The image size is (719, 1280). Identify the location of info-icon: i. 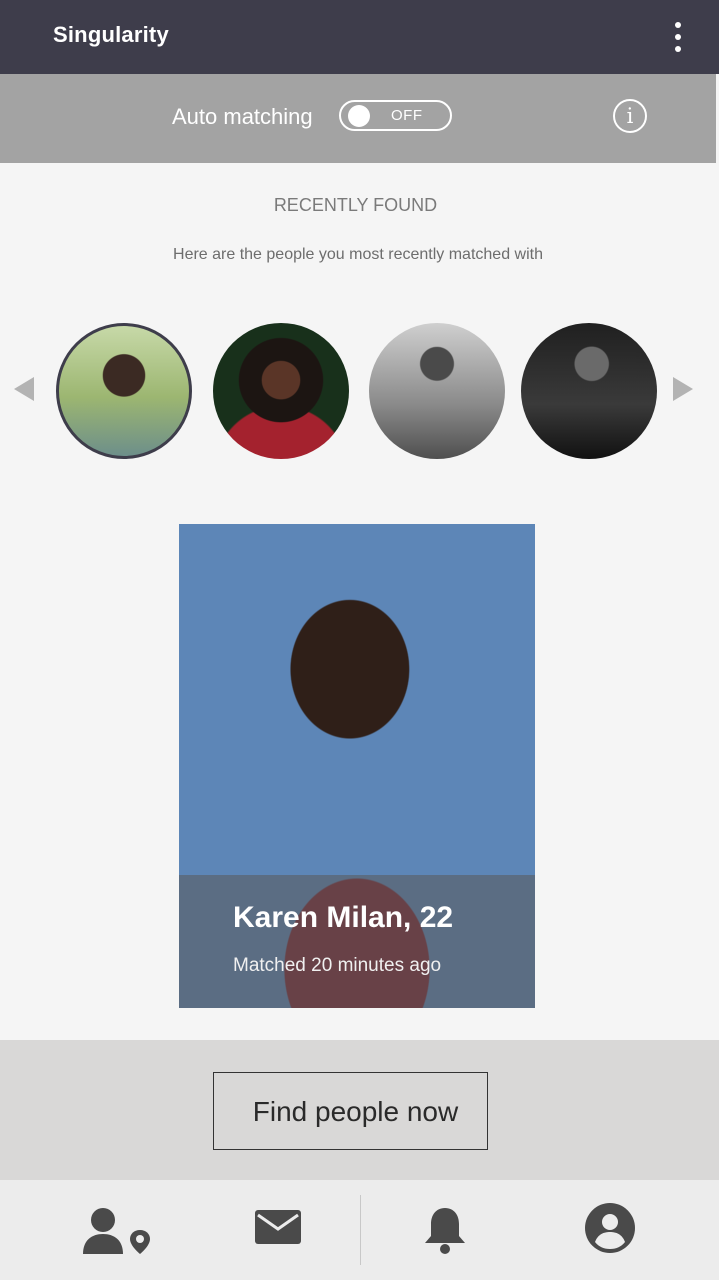
(630, 116).